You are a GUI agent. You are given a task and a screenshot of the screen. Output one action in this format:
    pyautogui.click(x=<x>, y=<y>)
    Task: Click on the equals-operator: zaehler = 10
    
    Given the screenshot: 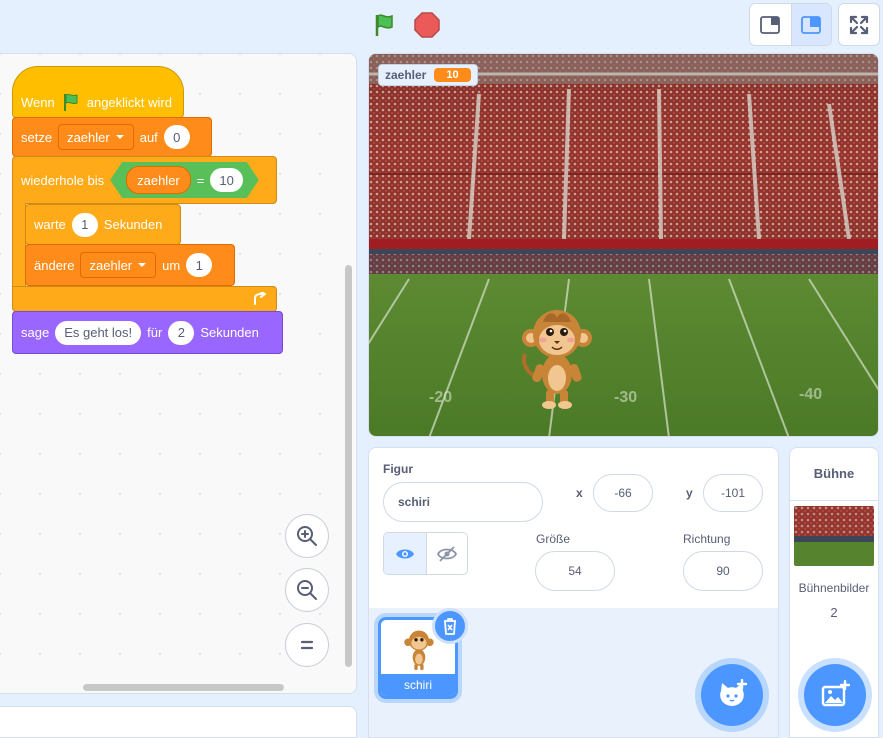 What is the action you would take?
    pyautogui.click(x=184, y=180)
    